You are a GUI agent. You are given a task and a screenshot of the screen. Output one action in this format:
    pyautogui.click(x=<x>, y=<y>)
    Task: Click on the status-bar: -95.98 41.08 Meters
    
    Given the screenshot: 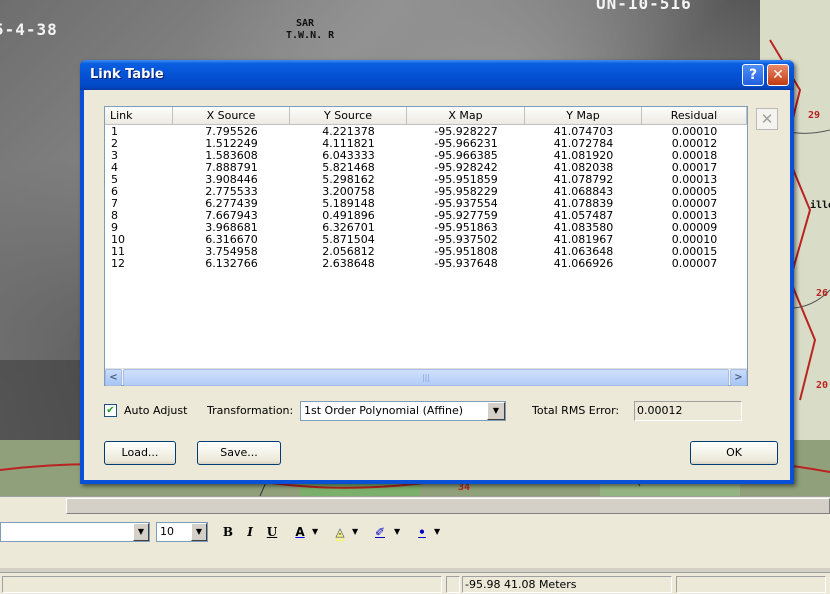 What is the action you would take?
    pyautogui.click(x=415, y=583)
    